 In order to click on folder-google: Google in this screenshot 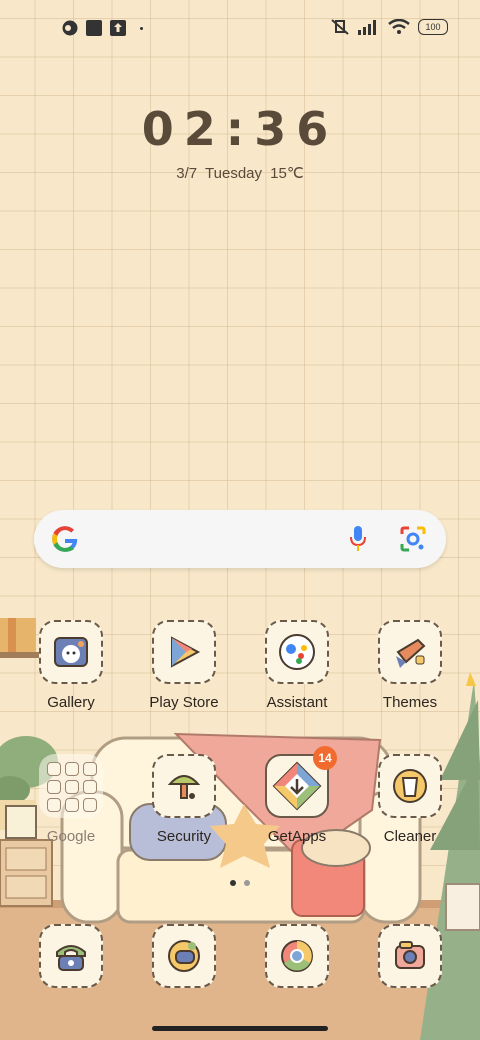, I will do `click(71, 799)`.